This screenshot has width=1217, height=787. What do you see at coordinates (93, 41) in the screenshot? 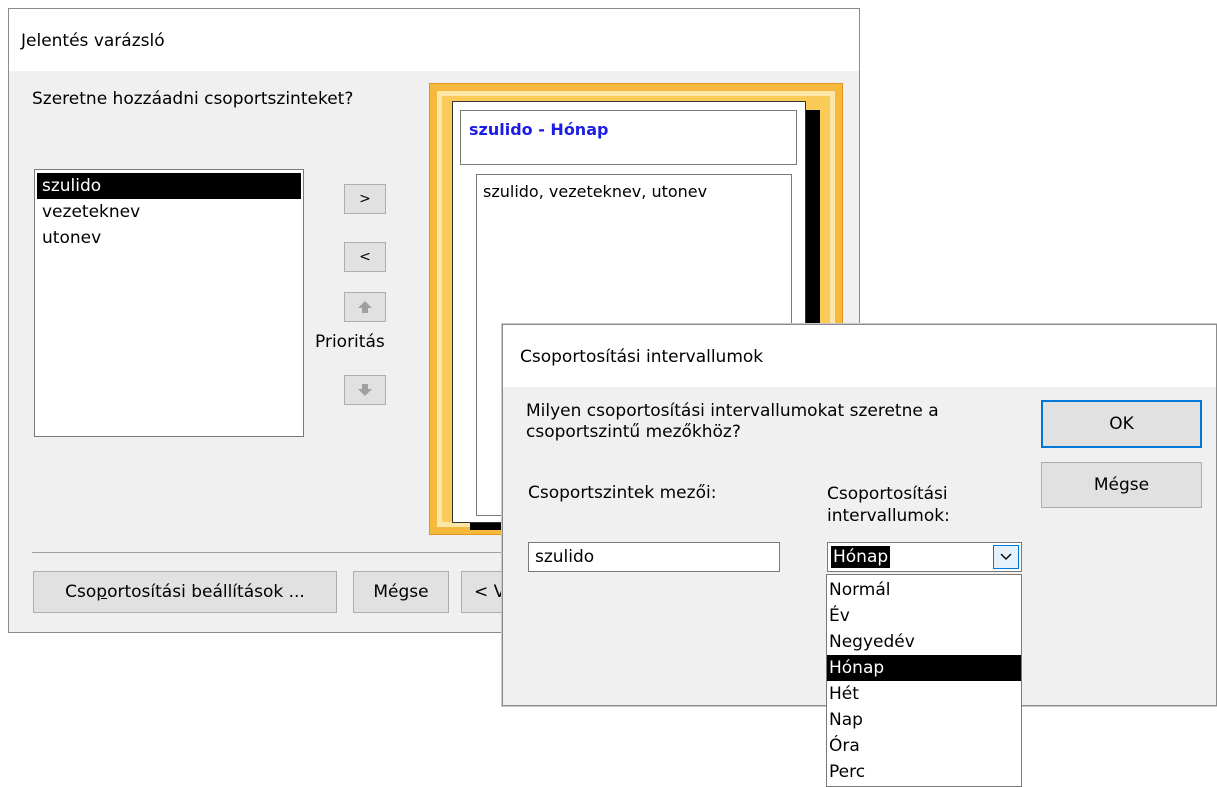
I see `wizard-title: Jelentés varázsló` at bounding box center [93, 41].